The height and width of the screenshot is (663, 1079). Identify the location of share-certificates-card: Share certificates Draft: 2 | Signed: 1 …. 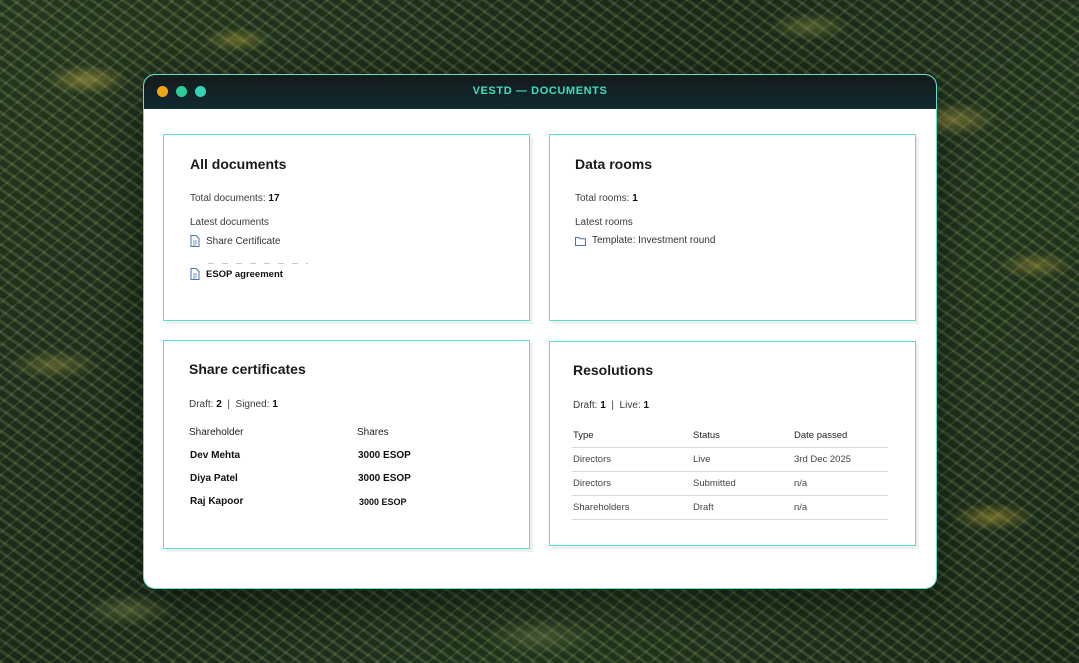
(346, 444).